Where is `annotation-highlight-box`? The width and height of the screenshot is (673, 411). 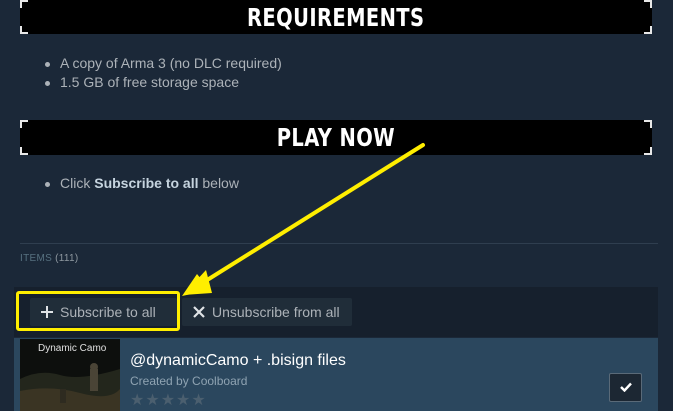
annotation-highlight-box is located at coordinates (98, 311).